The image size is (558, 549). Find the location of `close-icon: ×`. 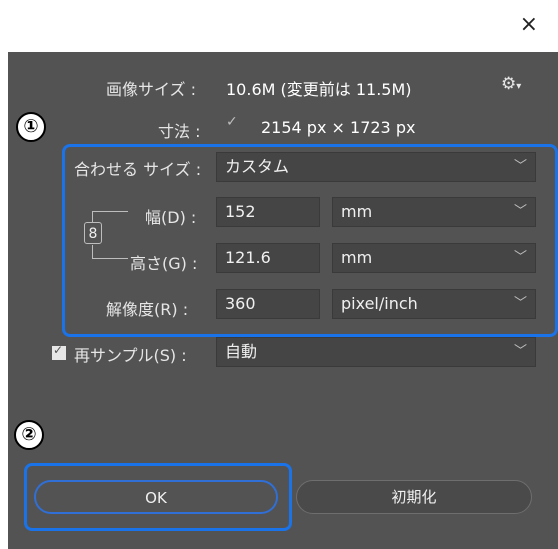

close-icon: × is located at coordinates (529, 25).